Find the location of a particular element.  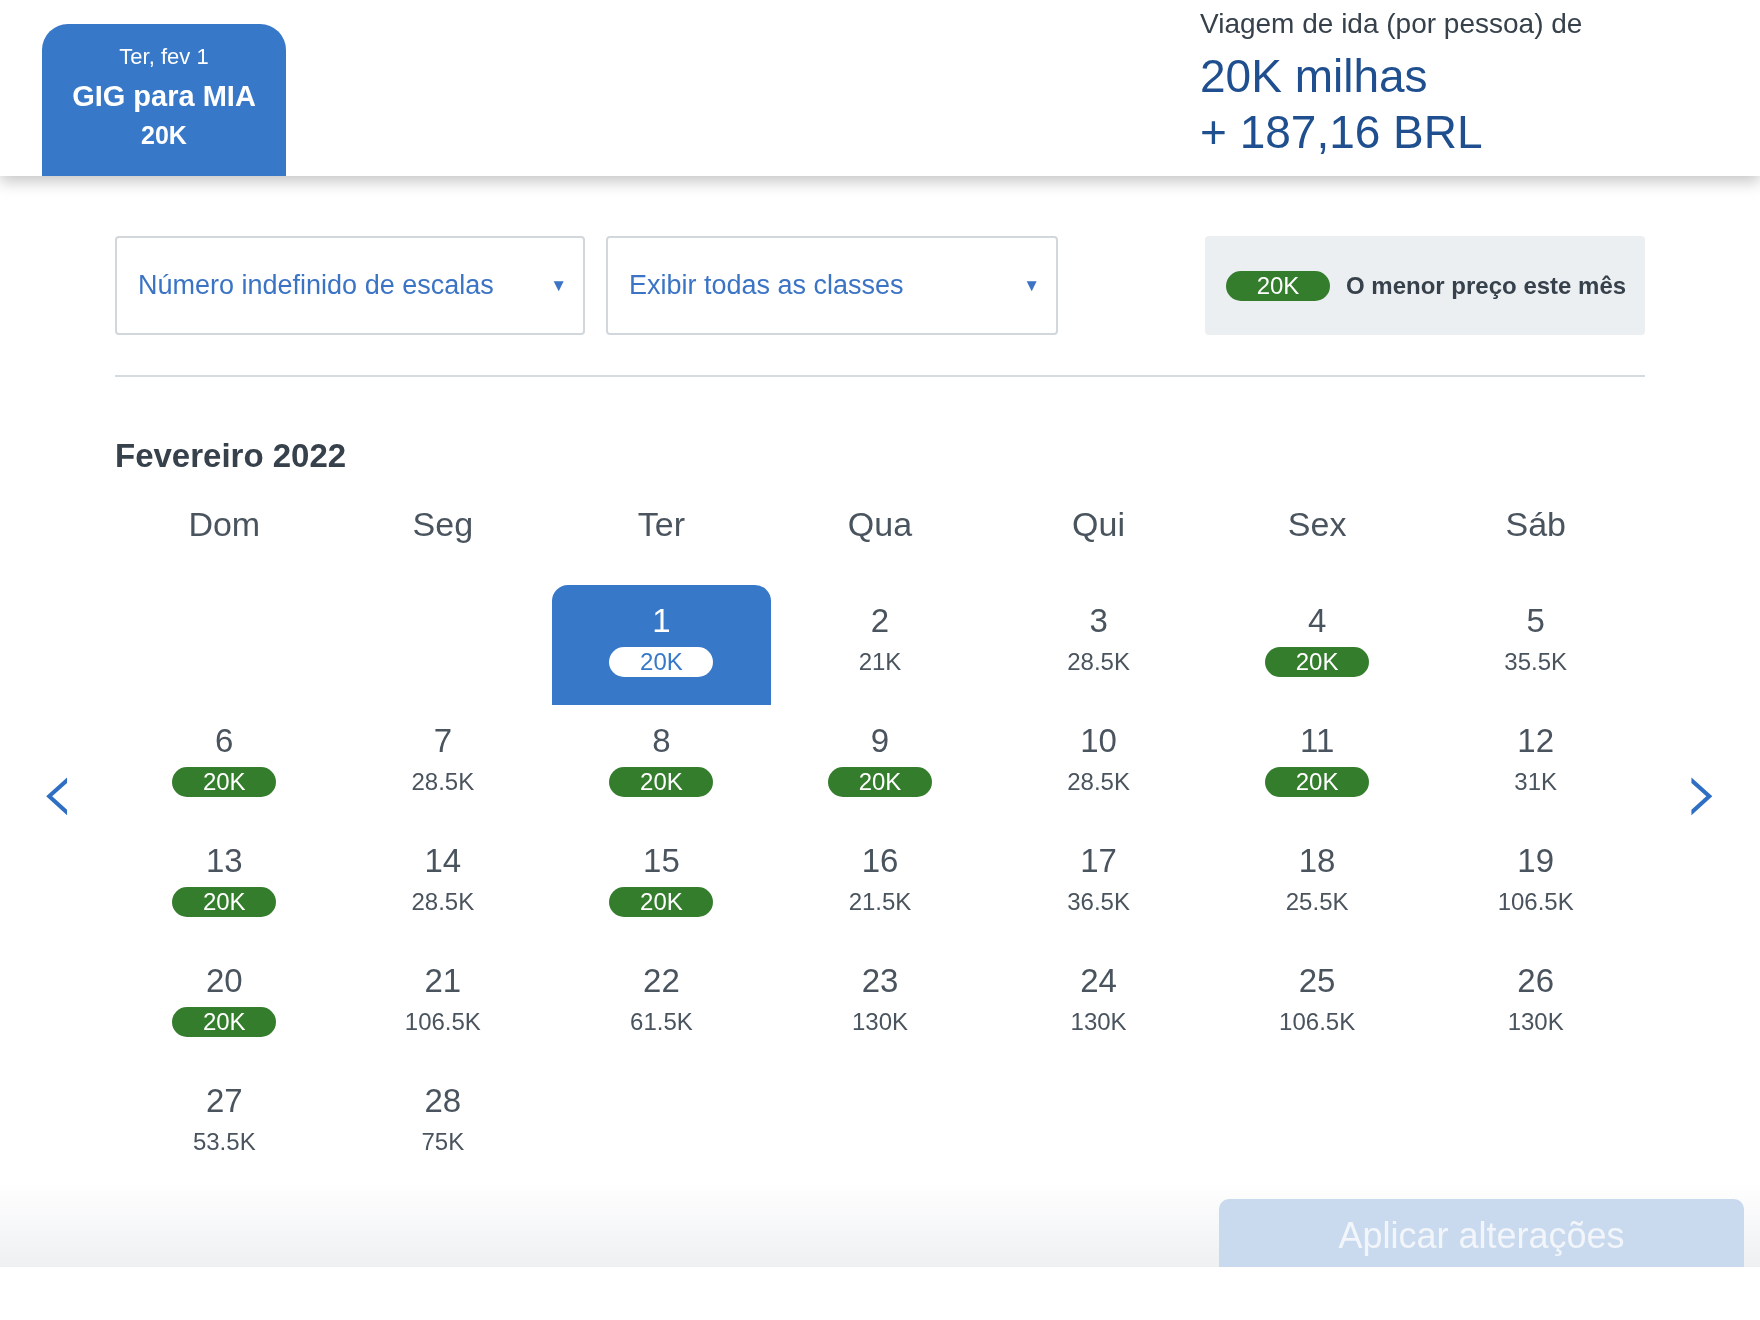

day-price: 61.5K is located at coordinates (661, 1022).